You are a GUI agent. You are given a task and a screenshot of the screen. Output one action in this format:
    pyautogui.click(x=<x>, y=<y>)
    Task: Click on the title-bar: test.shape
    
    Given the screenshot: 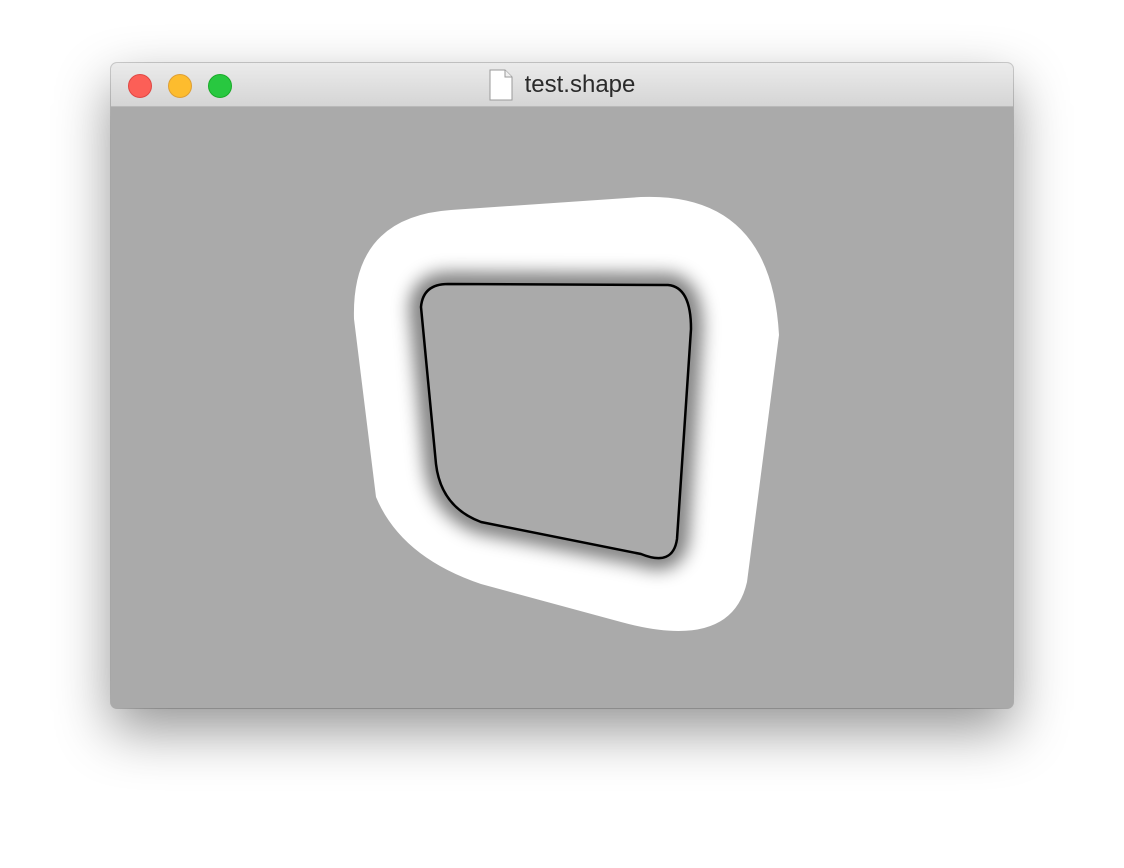 What is the action you would take?
    pyautogui.click(x=562, y=85)
    